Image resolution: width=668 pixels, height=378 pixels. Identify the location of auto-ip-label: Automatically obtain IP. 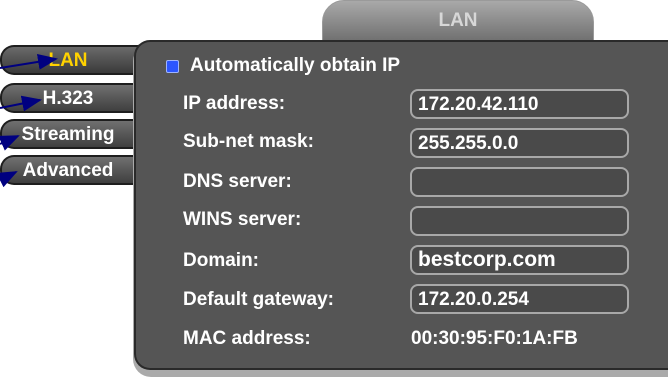
(295, 66).